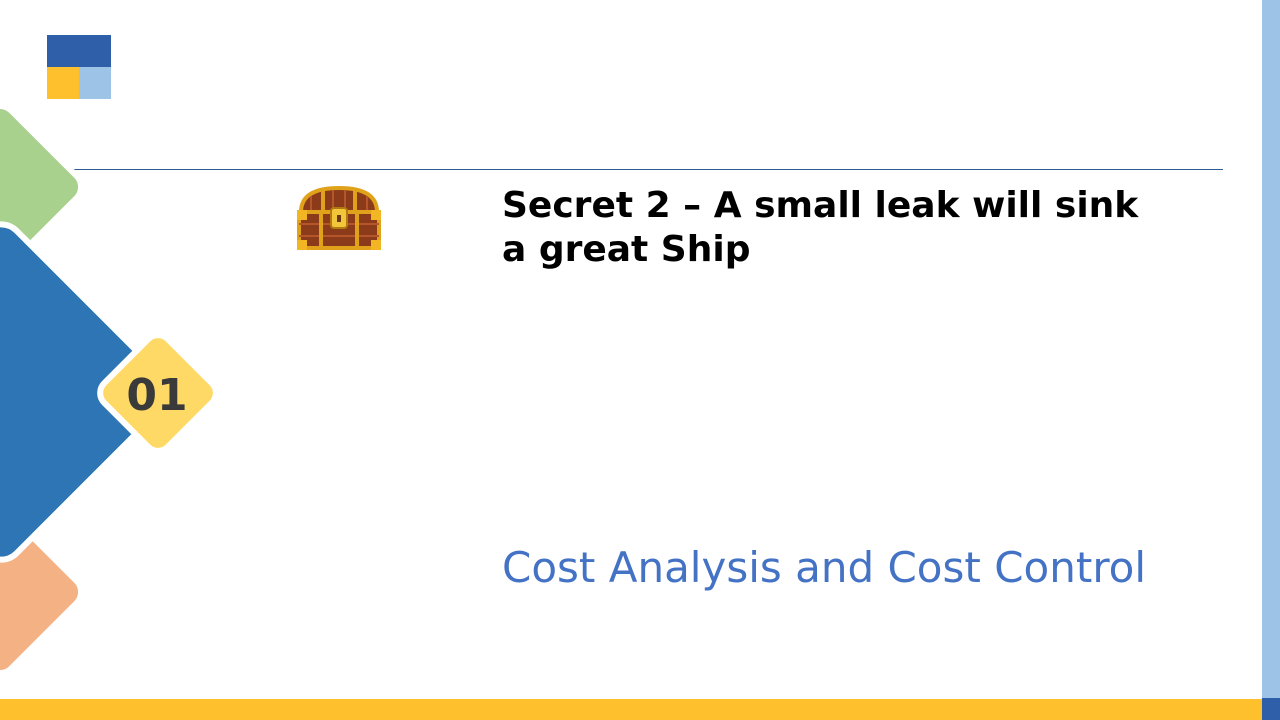  What do you see at coordinates (1271, 360) in the screenshot?
I see `right-edge-stripe` at bounding box center [1271, 360].